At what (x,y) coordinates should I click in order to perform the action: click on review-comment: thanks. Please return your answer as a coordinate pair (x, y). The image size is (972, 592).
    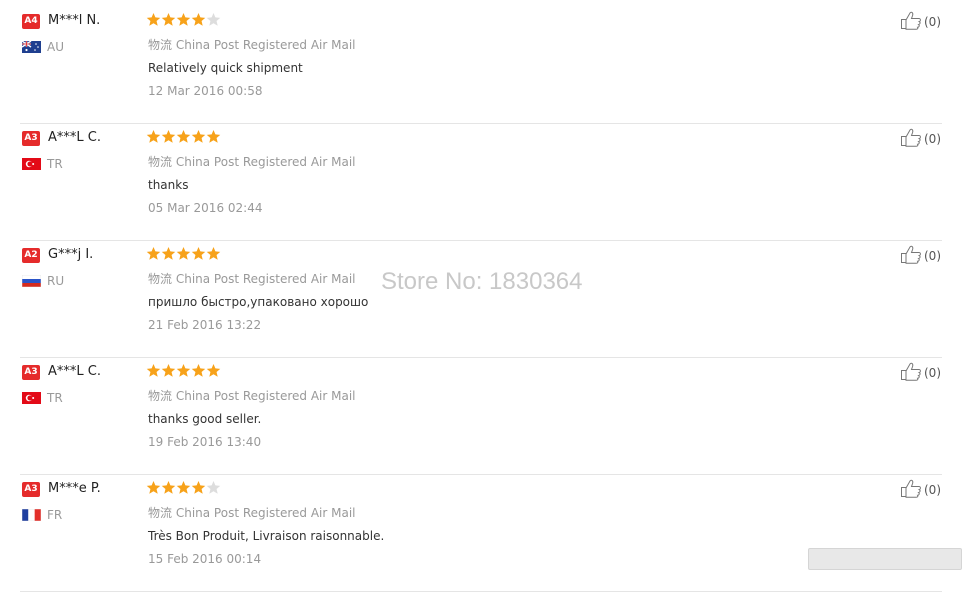
    Looking at the image, I should click on (168, 185).